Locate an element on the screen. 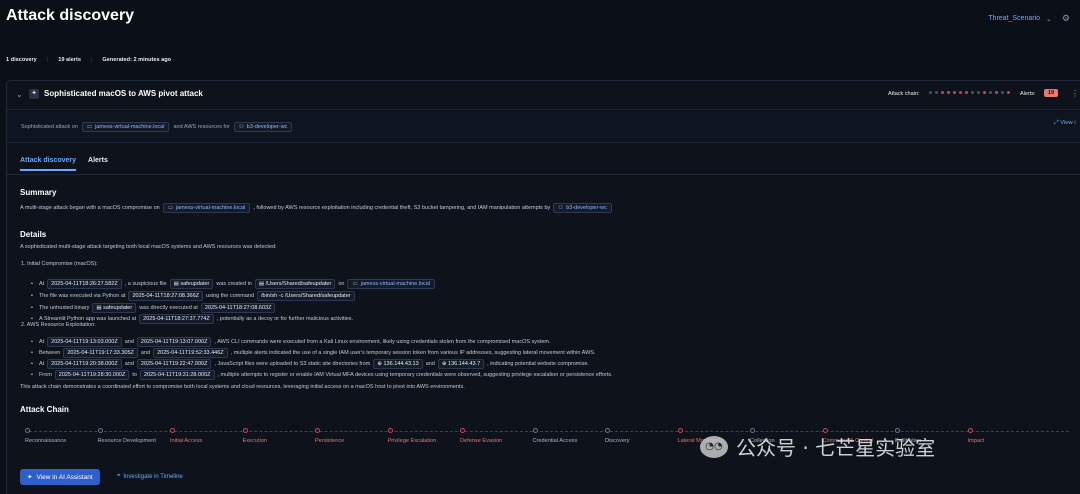 Image resolution: width=1080 pixels, height=494 pixels. more-options-icon: ⋮ is located at coordinates (1075, 93).